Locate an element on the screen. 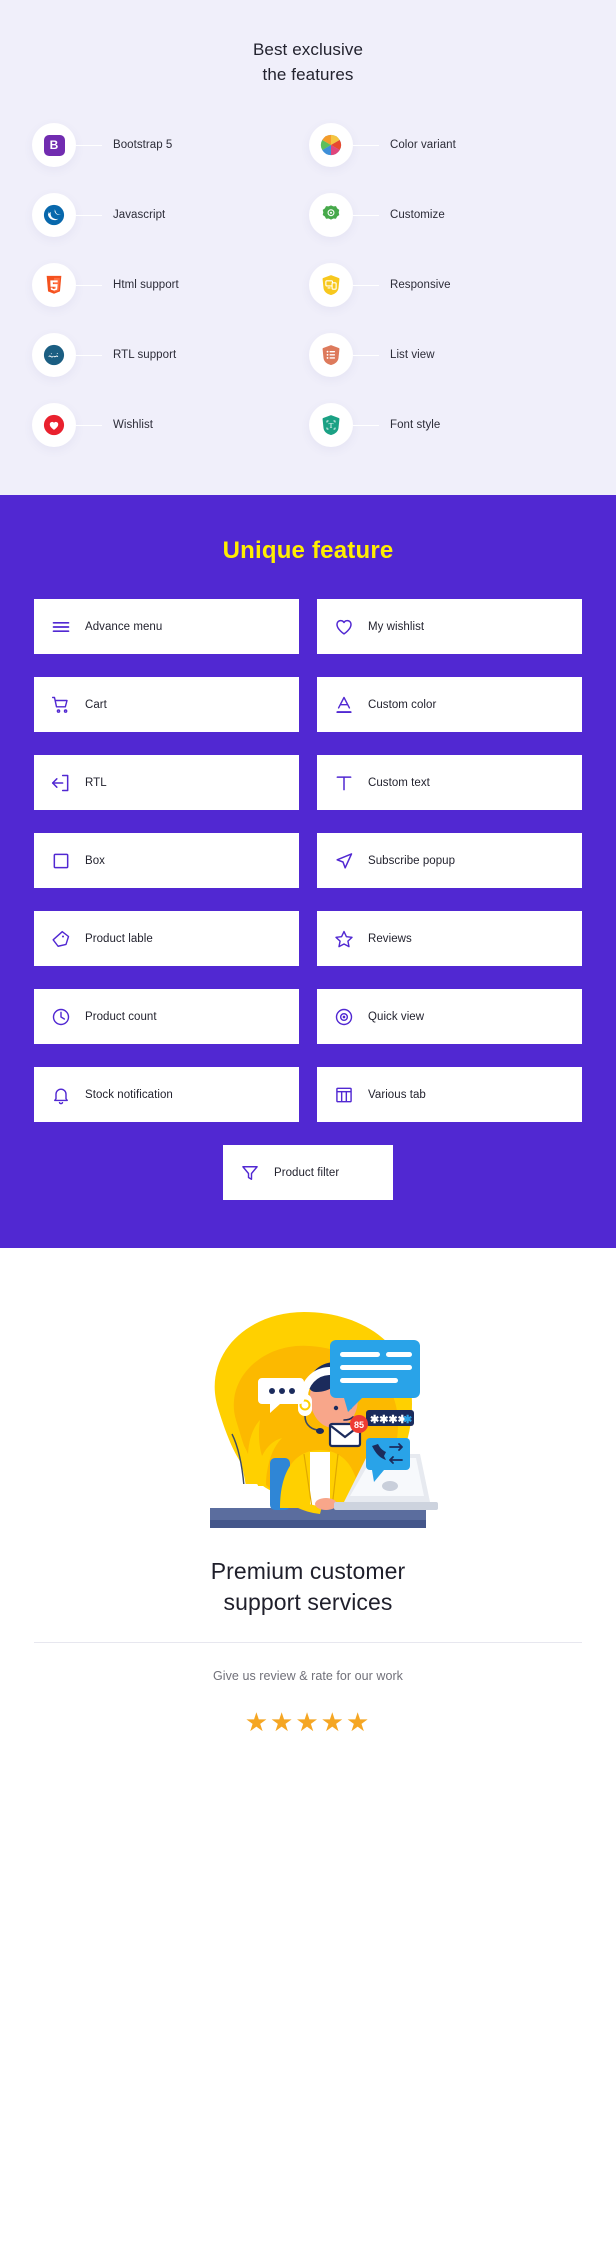 The width and height of the screenshot is (616, 2252). feature-card-box: Box is located at coordinates (166, 861).